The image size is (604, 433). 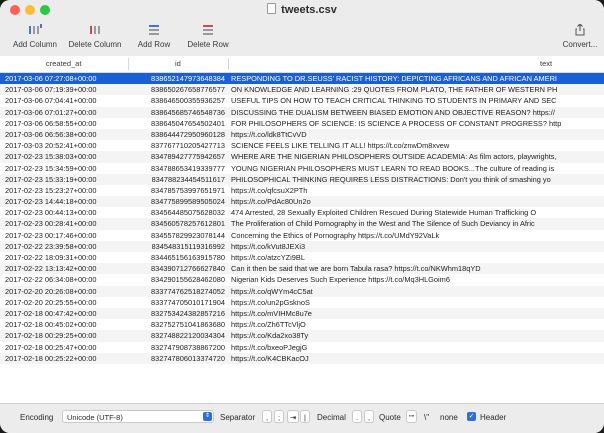 I want to click on cell-created-at: 2017-02-23 15:38:03+00:00, so click(x=65, y=156).